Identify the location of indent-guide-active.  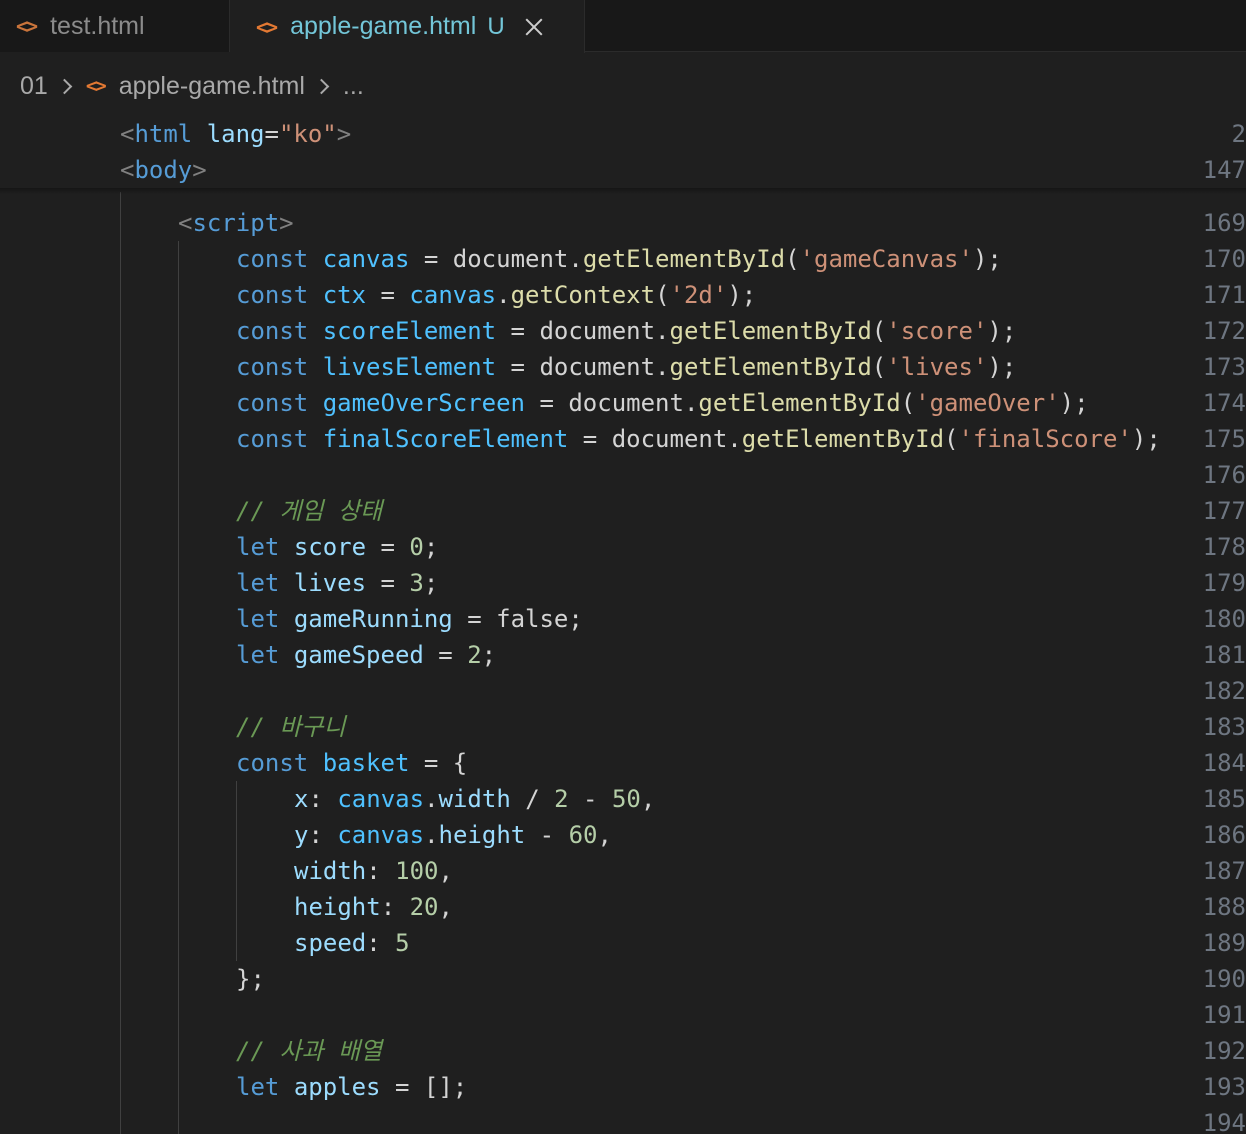
(236, 871).